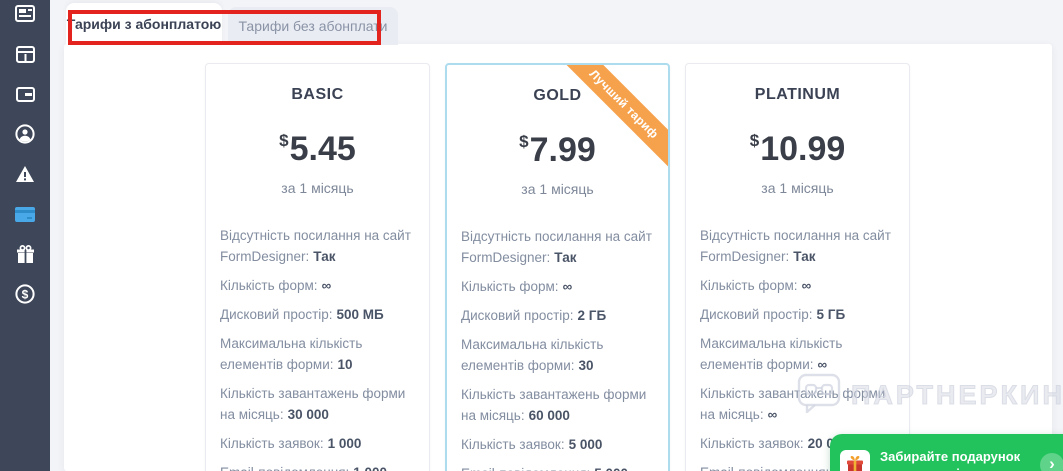  I want to click on plan-price: $5.45, so click(317, 149).